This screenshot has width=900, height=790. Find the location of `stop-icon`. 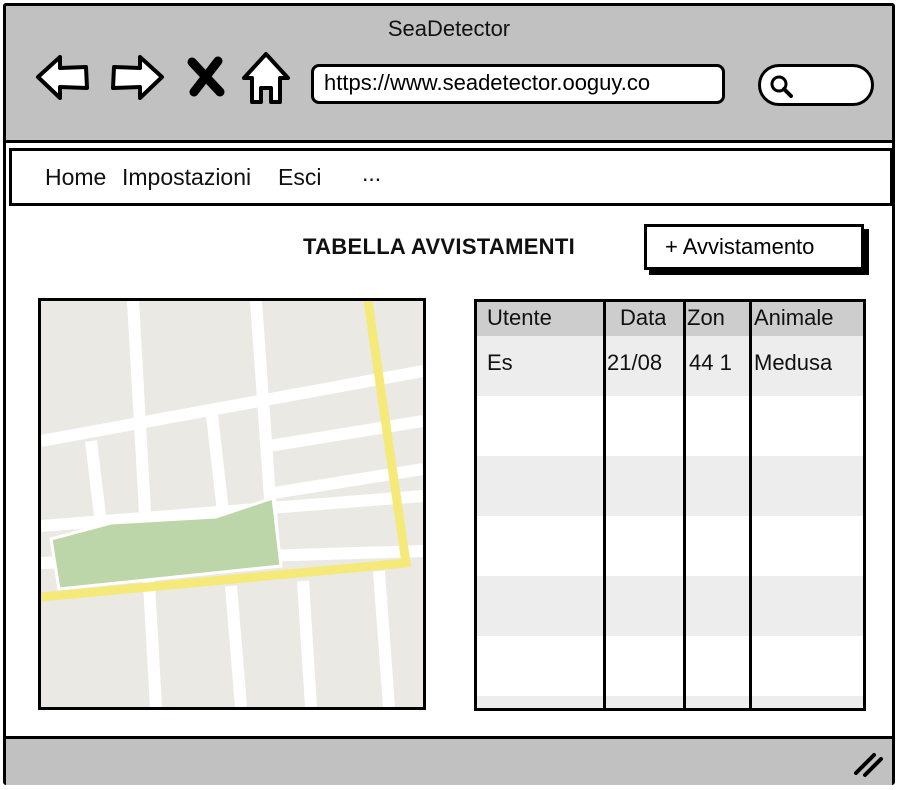

stop-icon is located at coordinates (206, 77).